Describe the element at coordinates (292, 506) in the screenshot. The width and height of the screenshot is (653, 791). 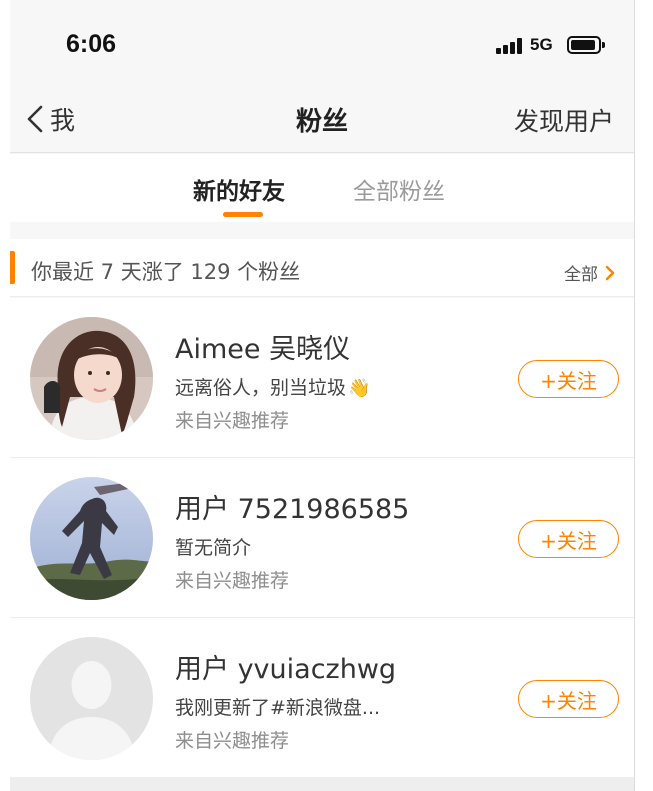
I see `user-name: 用户 7521986585` at that location.